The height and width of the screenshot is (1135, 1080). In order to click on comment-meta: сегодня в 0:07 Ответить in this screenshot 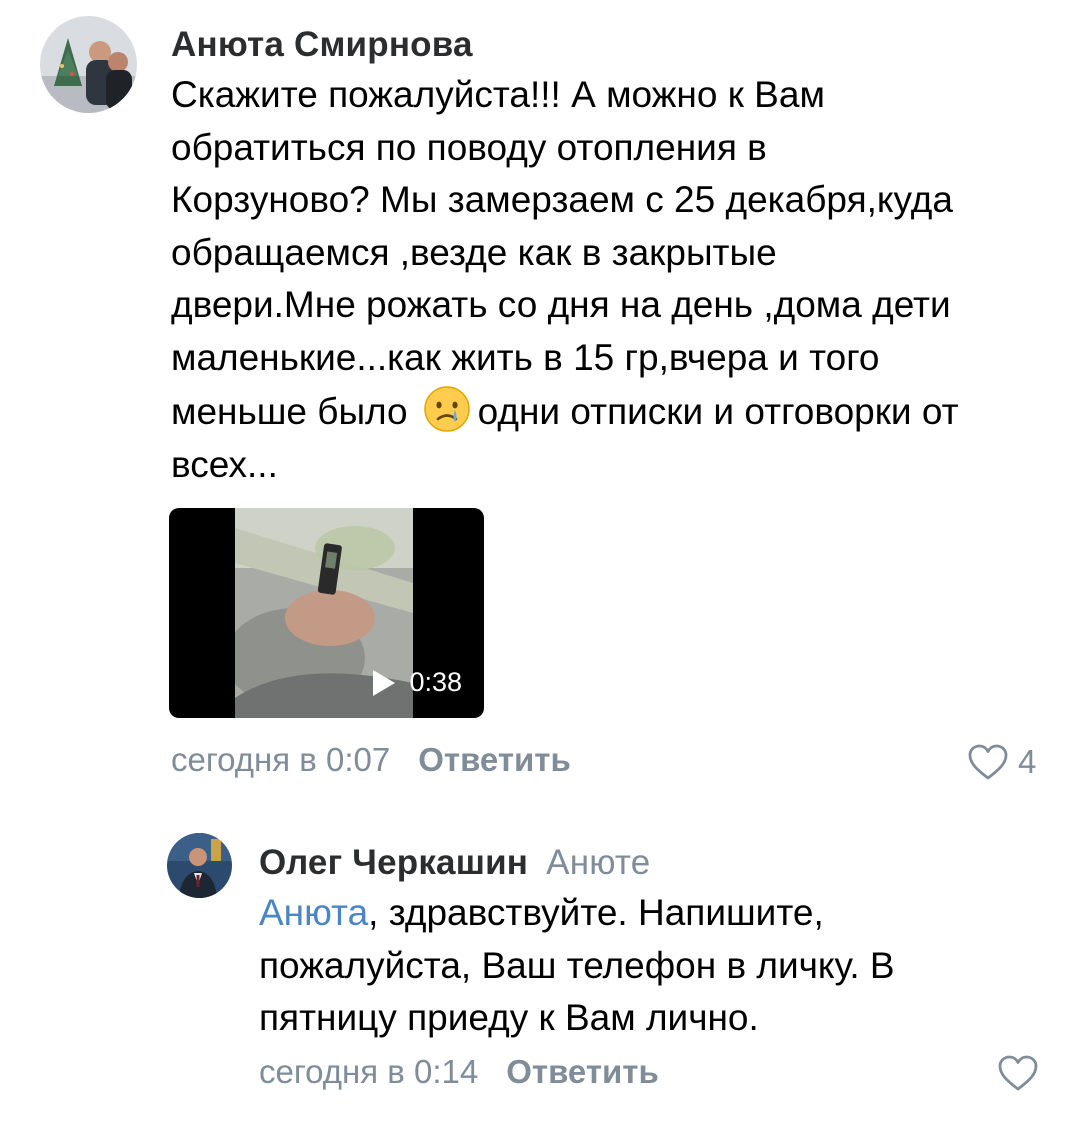, I will do `click(371, 760)`.